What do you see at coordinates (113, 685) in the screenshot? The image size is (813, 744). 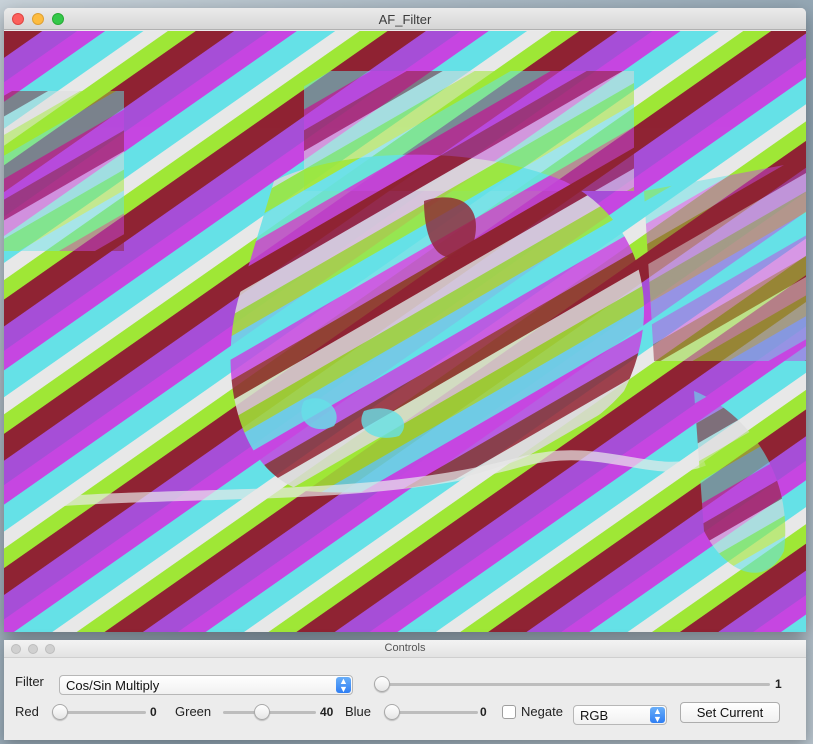 I see `filter-select-value: Cos/Sin Multiply` at bounding box center [113, 685].